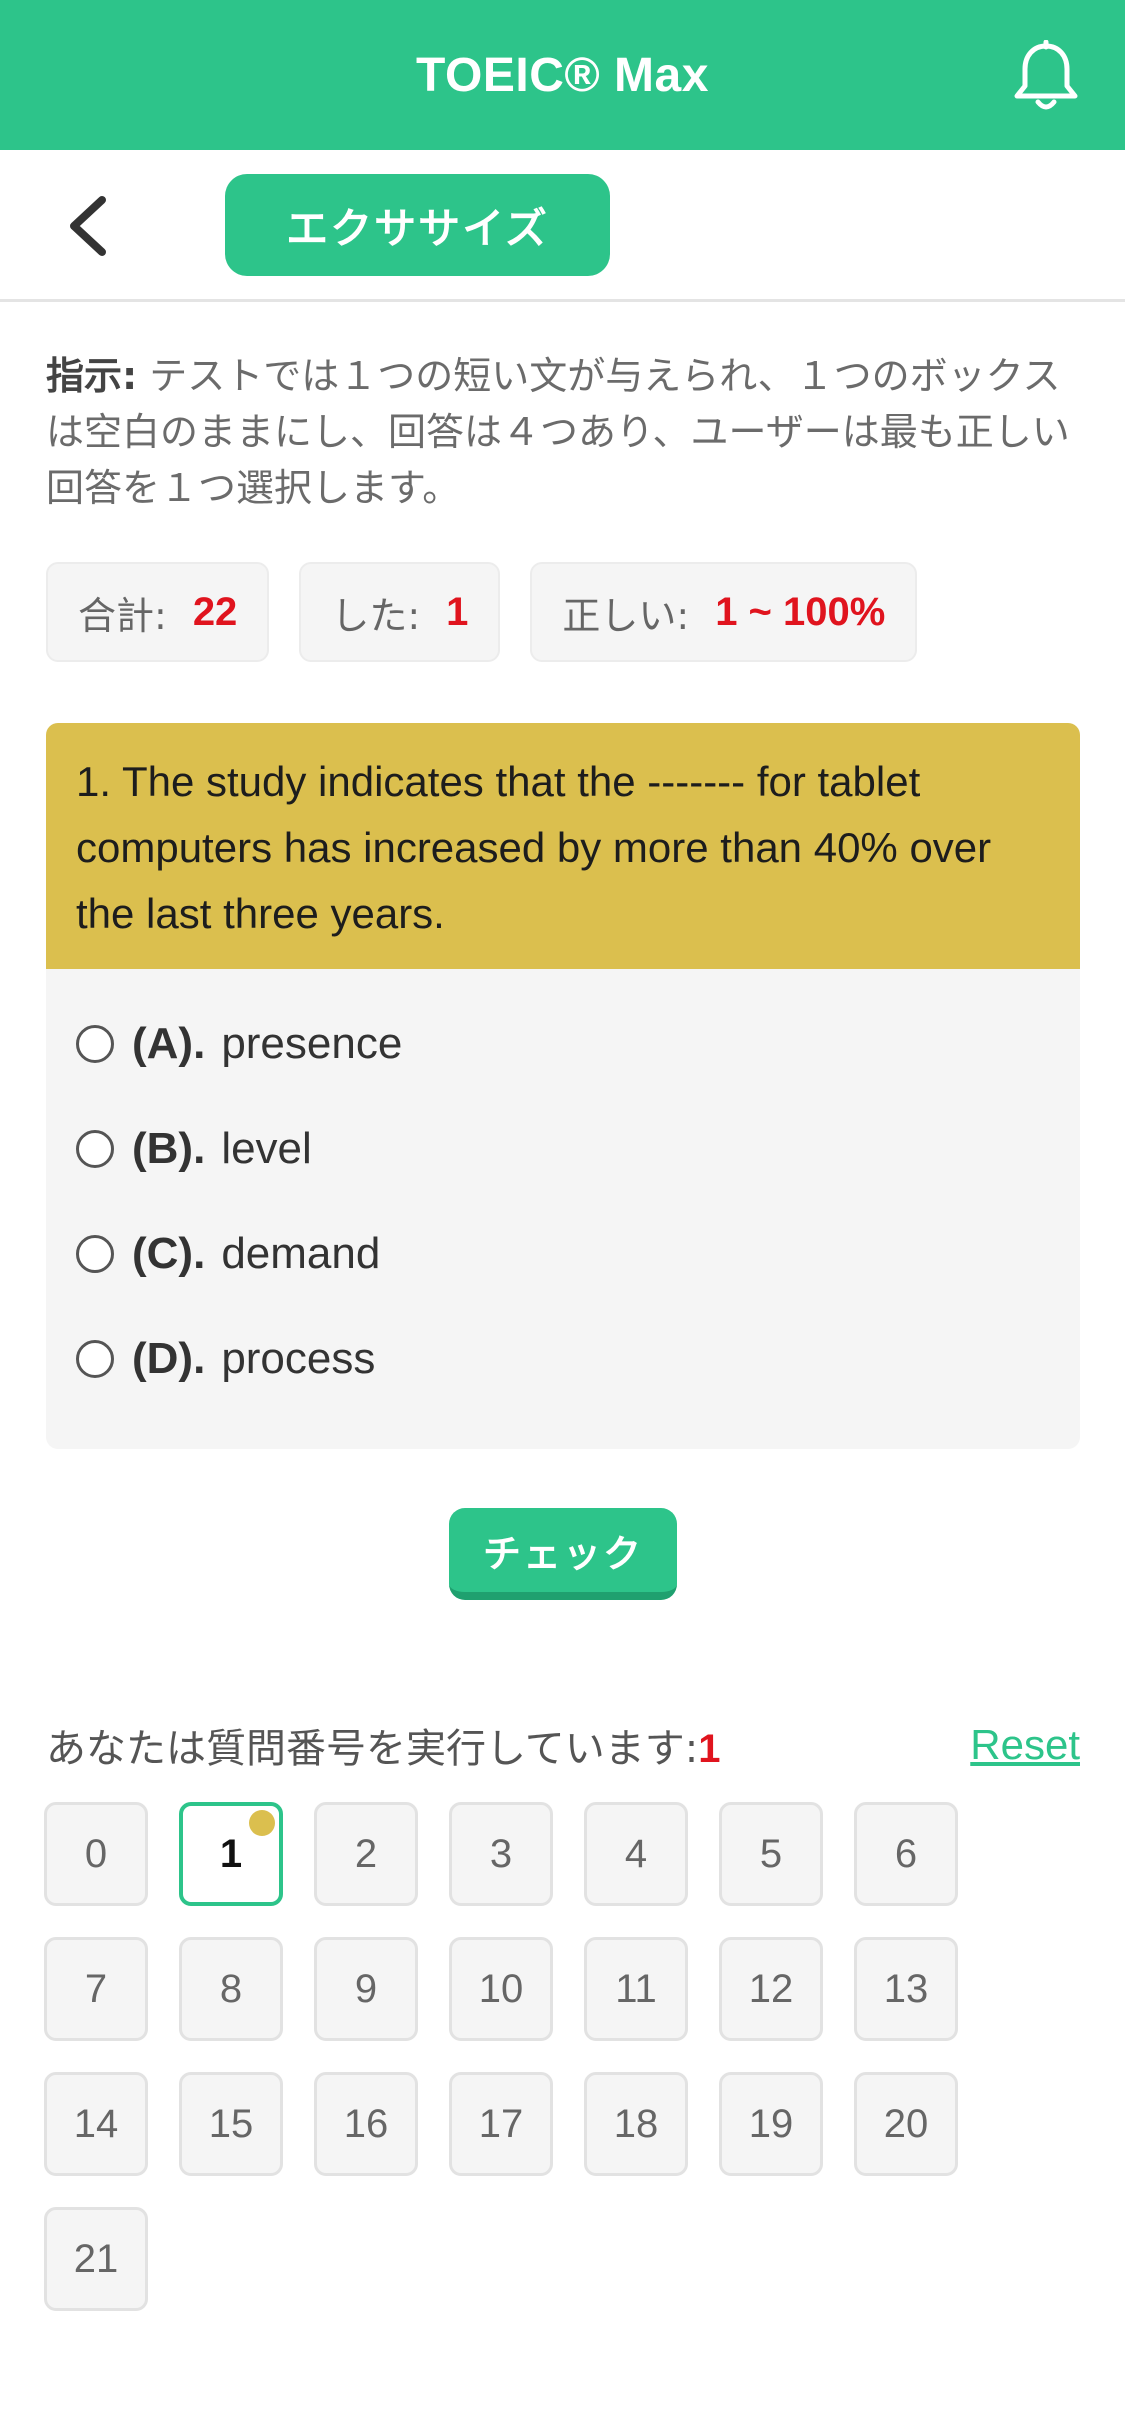 The height and width of the screenshot is (2436, 1125). What do you see at coordinates (262, 1823) in the screenshot?
I see `current-indicator-dot` at bounding box center [262, 1823].